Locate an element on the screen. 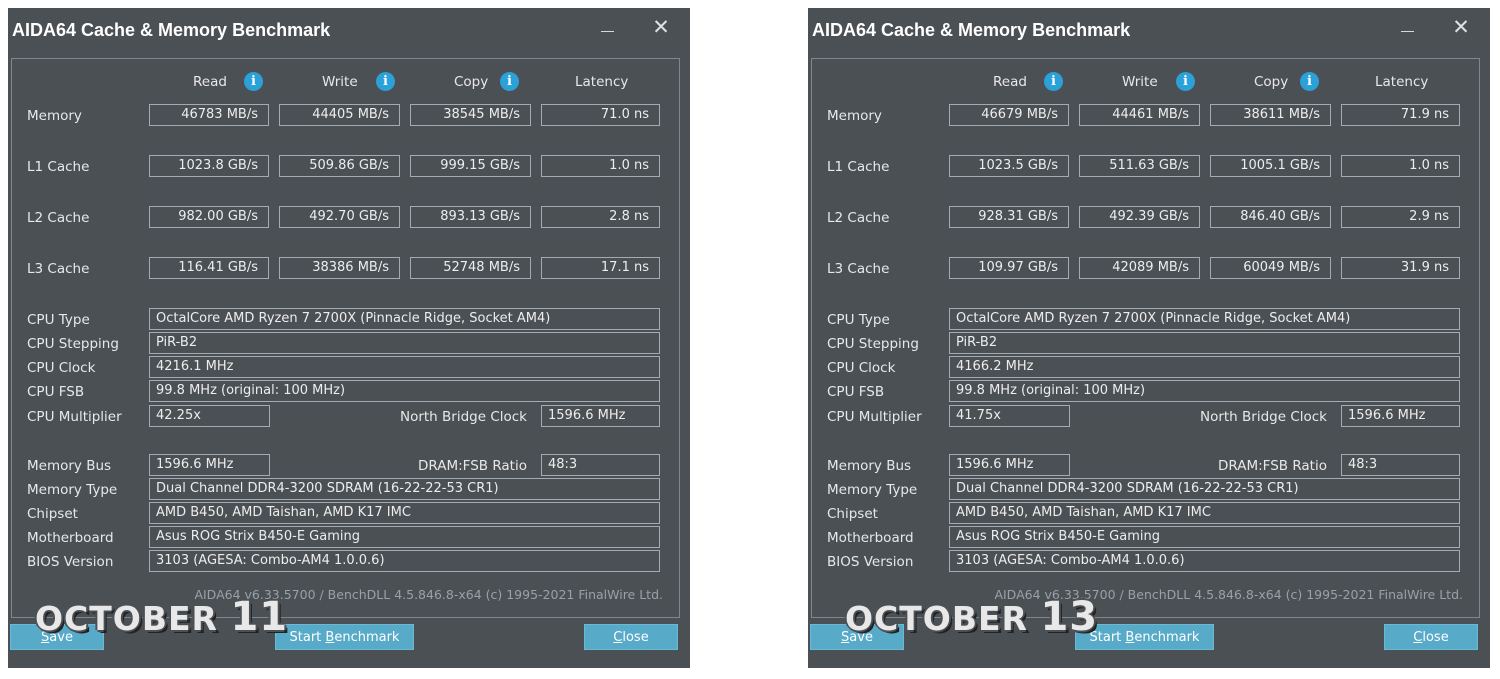 This screenshot has width=1500, height=679. memory-read: 46783 MB/s is located at coordinates (209, 115).